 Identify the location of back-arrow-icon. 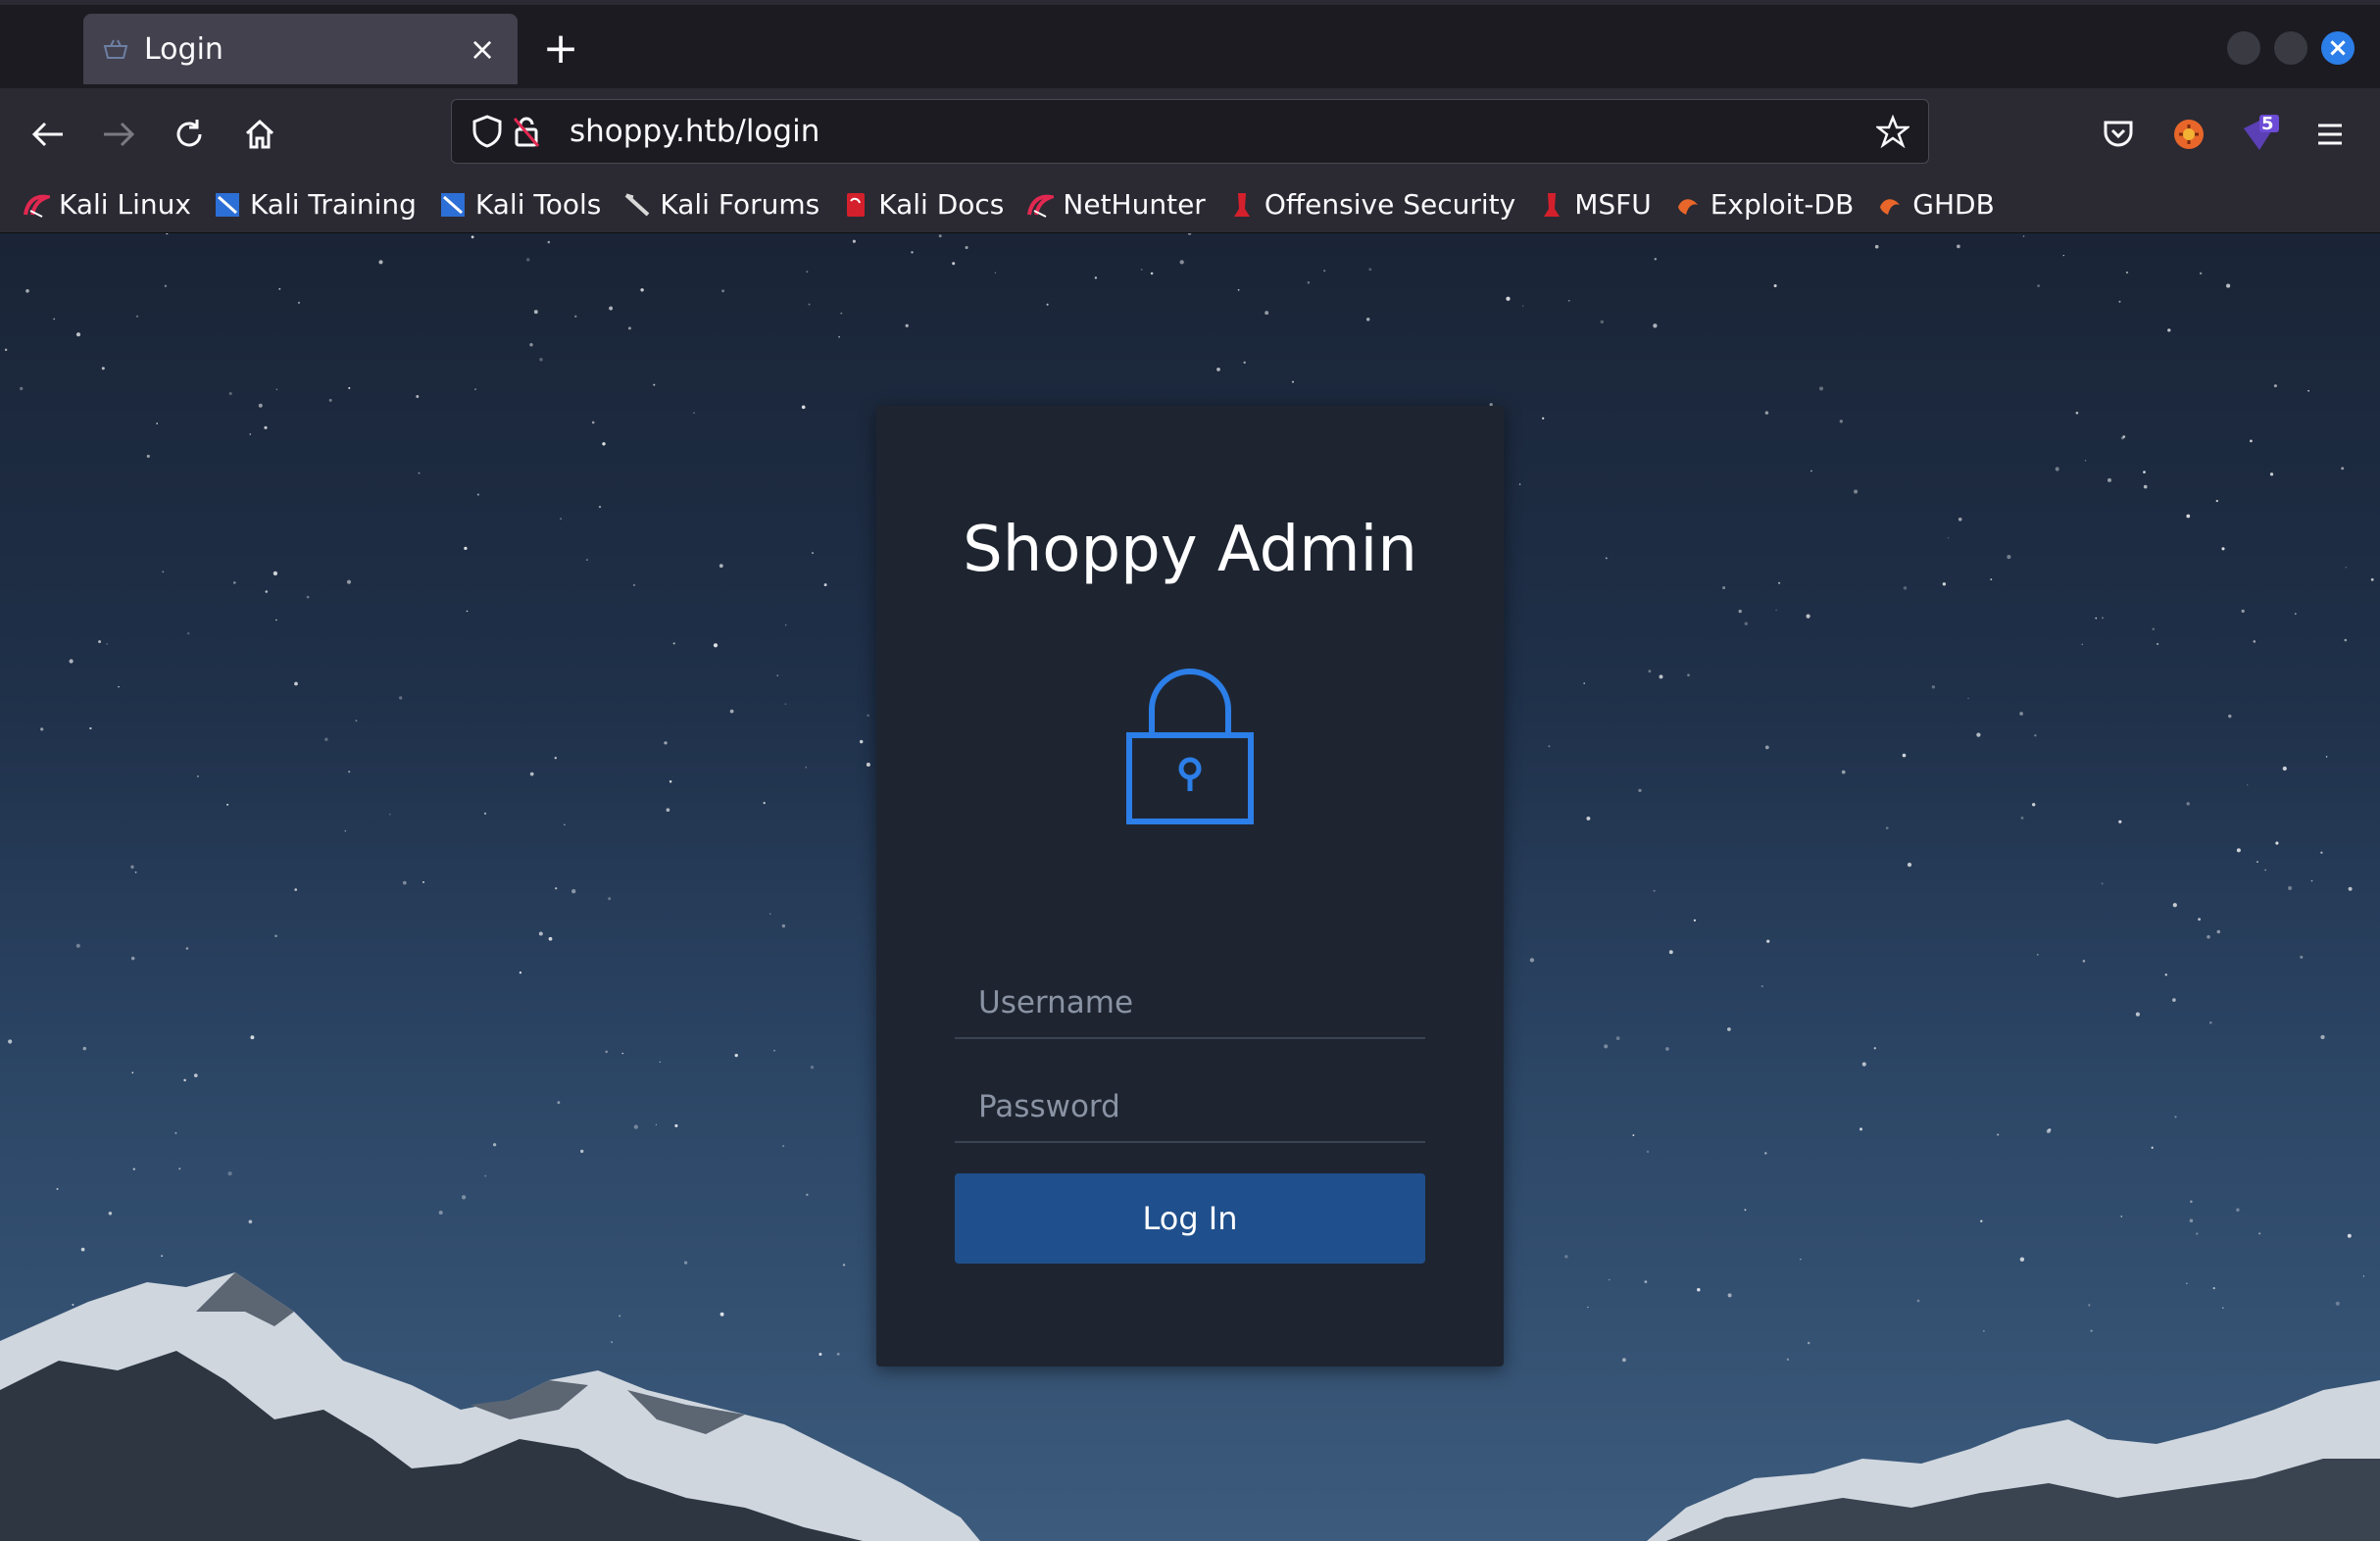
(47, 134).